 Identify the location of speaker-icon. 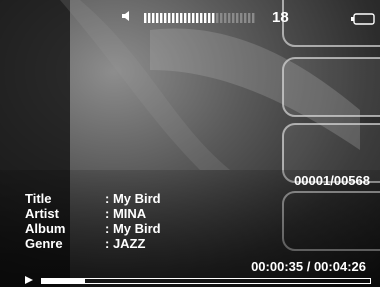
(125, 16).